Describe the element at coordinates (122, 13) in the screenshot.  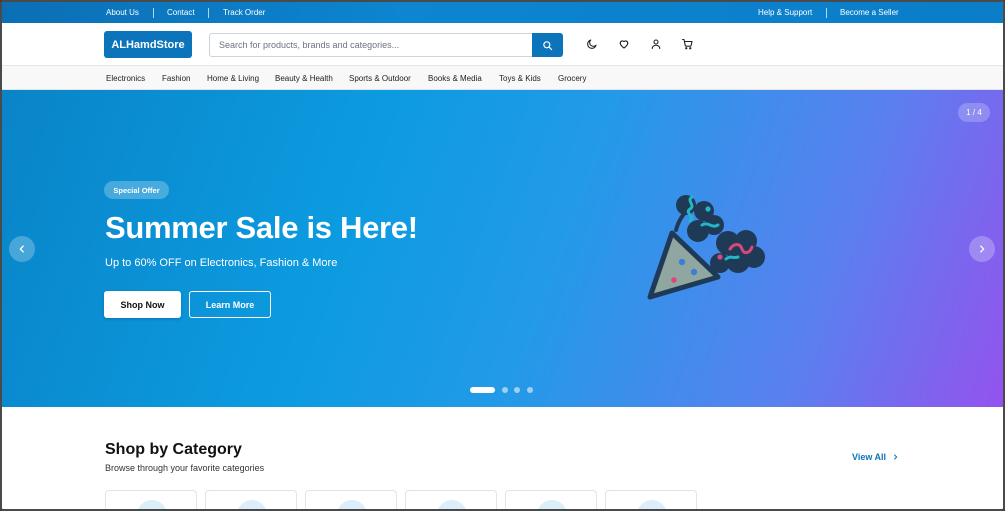
I see `about-us-link: About Us` at that location.